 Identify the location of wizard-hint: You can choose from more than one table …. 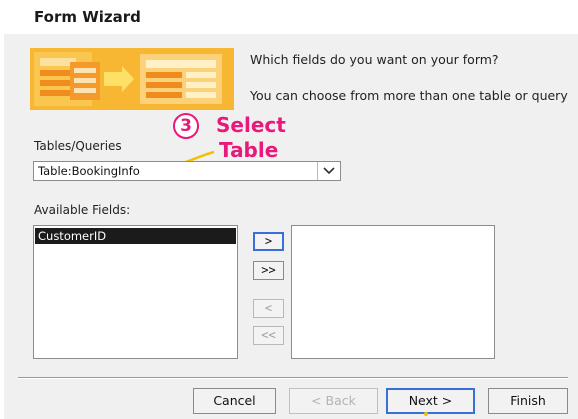
(409, 95).